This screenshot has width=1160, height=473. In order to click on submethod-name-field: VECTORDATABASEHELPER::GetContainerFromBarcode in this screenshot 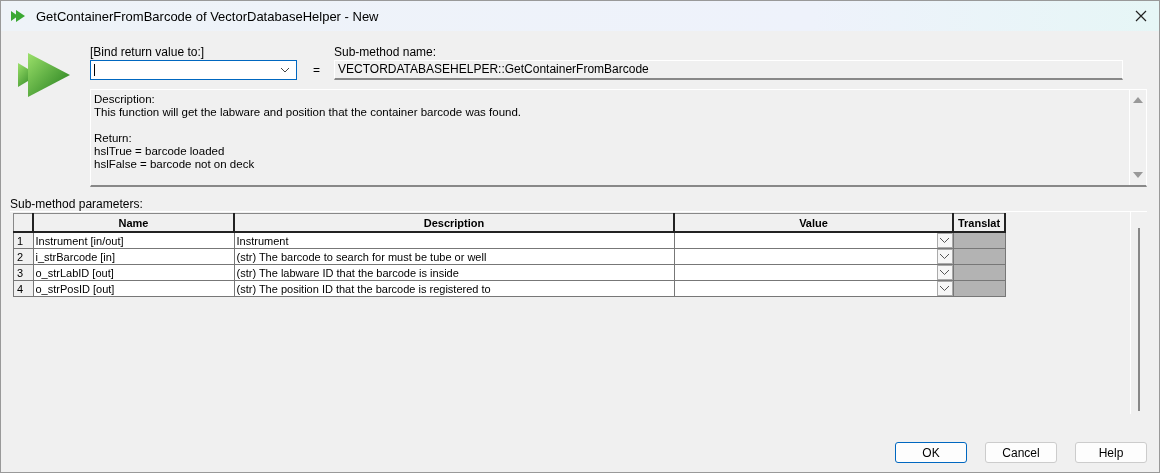, I will do `click(728, 70)`.